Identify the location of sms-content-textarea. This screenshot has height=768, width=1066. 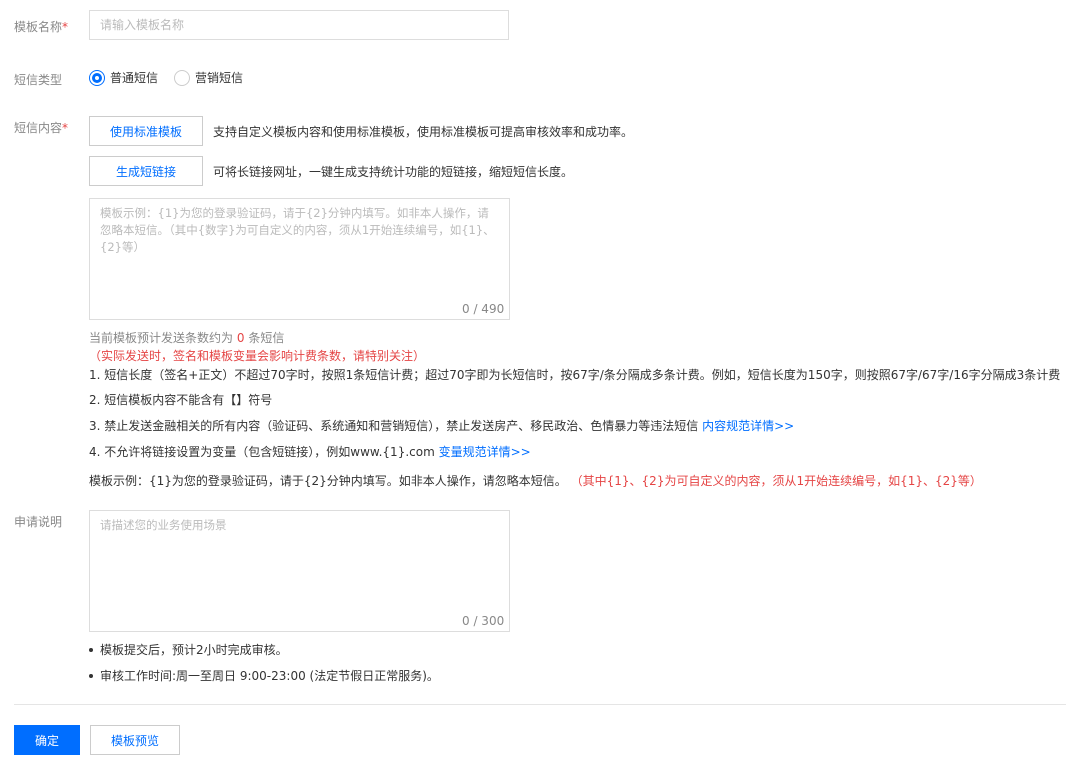
(299, 259).